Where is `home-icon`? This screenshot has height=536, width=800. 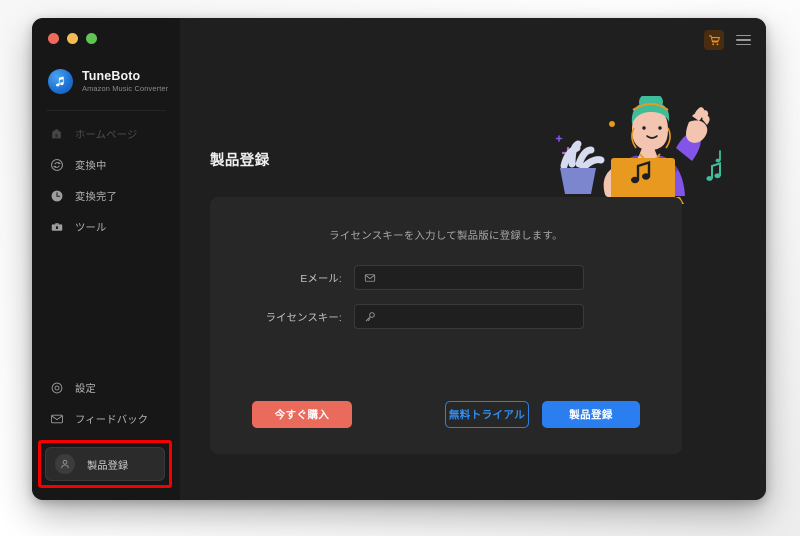
home-icon is located at coordinates (56, 133).